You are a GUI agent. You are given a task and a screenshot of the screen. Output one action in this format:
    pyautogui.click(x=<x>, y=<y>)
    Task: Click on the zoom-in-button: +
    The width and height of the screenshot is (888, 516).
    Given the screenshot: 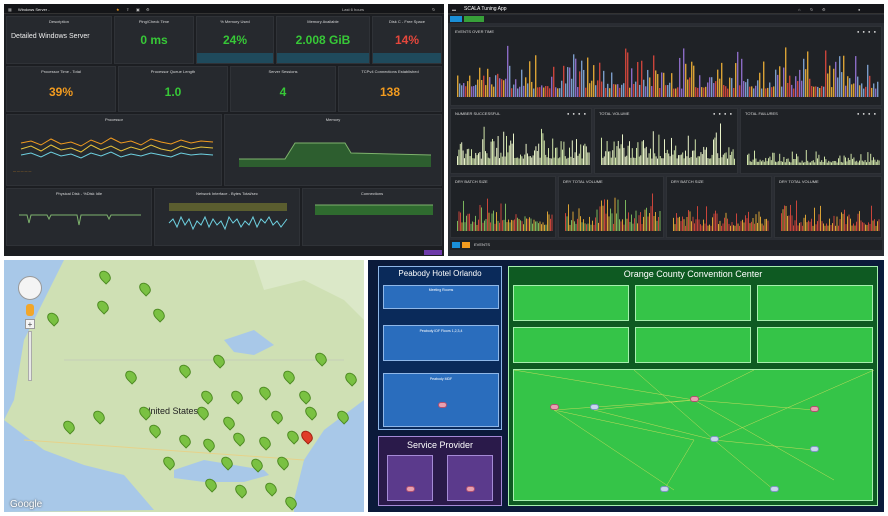 What is the action you would take?
    pyautogui.click(x=30, y=324)
    